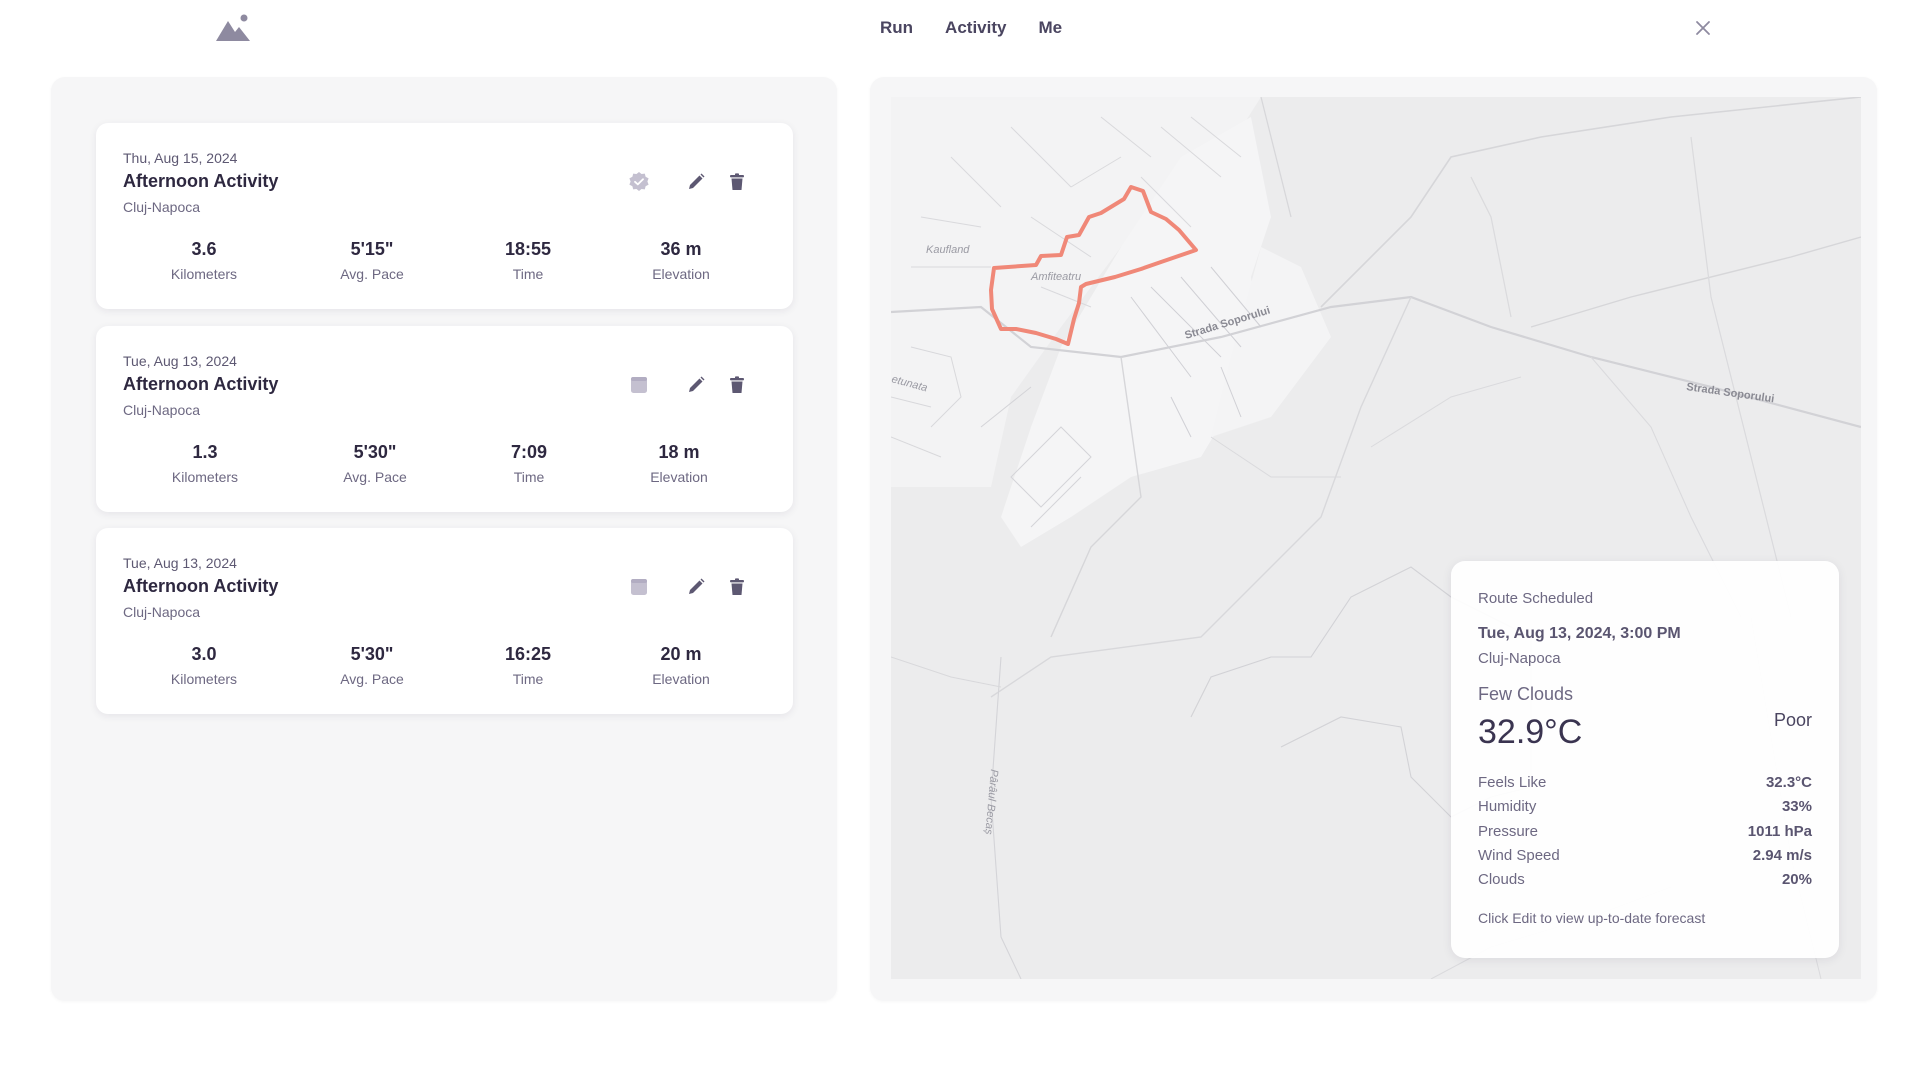 This screenshot has height=1080, width=1920. I want to click on detail-value: 32.3°C, so click(1788, 782).